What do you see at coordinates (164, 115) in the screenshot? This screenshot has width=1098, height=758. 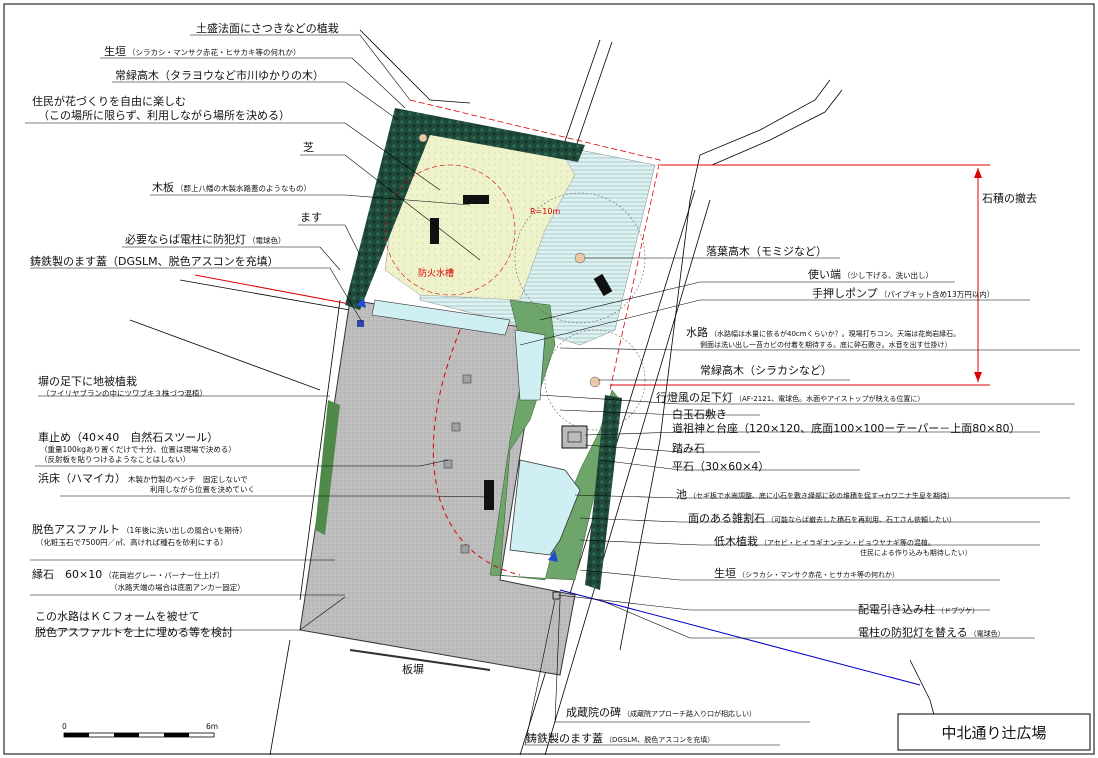 I see `label-flower-garden-note: （この場所に限らず、利用しながら場所を決める）` at bounding box center [164, 115].